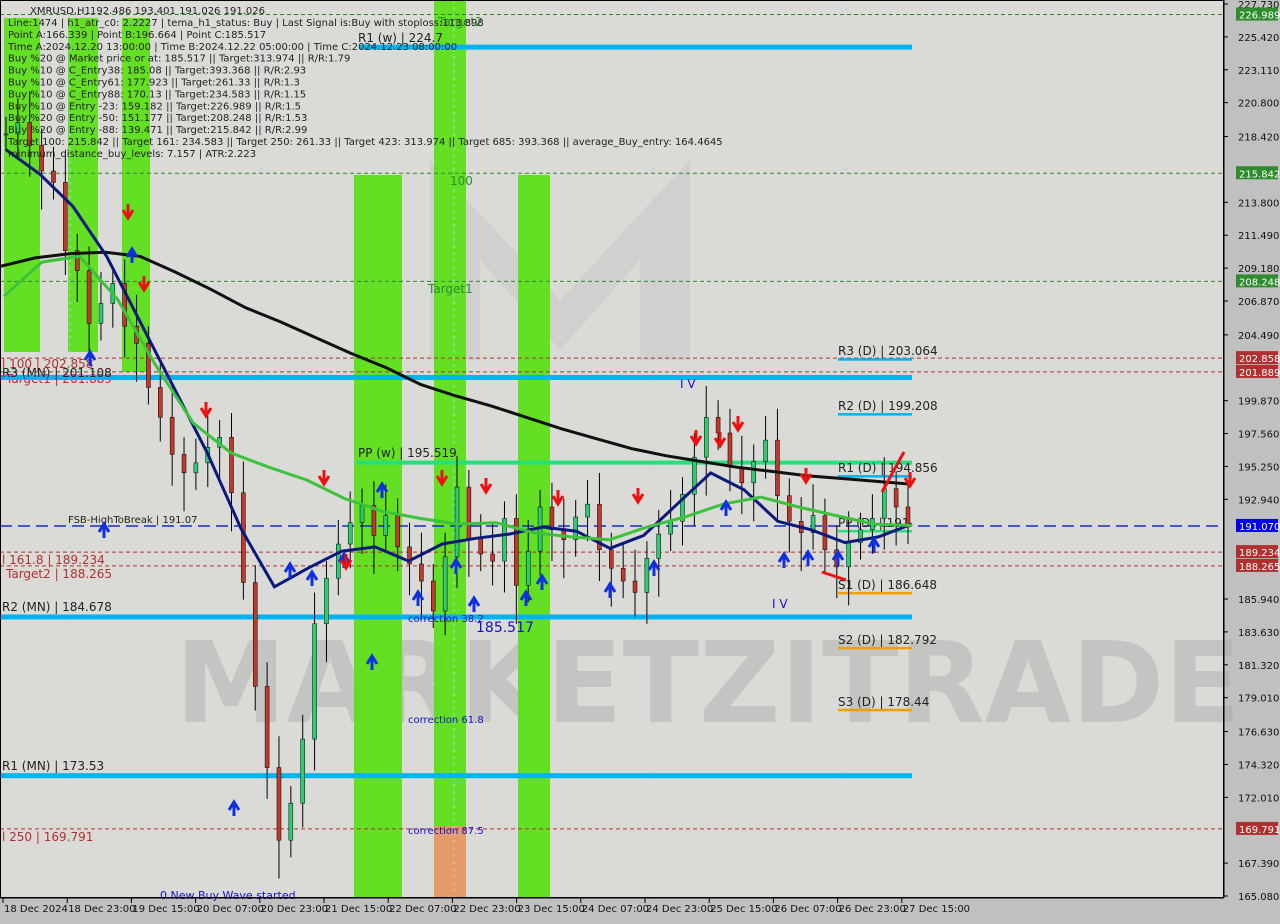  What do you see at coordinates (1258, 138) in the screenshot?
I see `price-tick-label: 218.420` at bounding box center [1258, 138].